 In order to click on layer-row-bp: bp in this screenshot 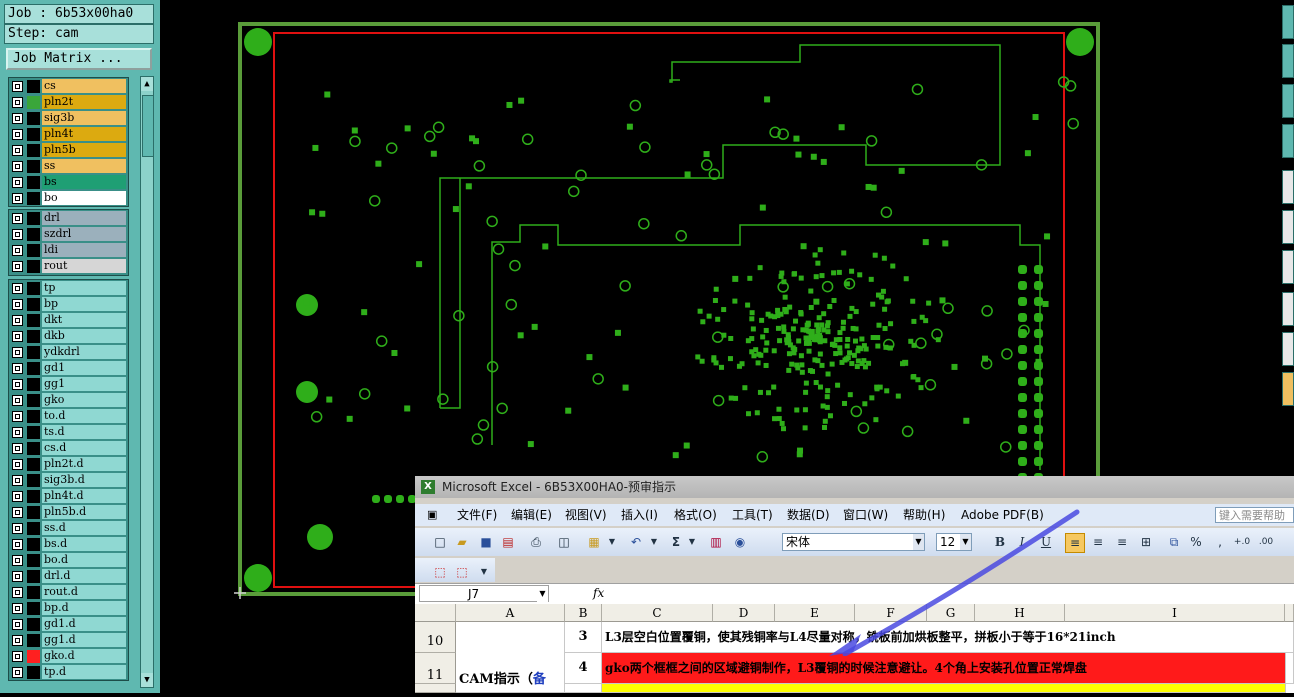, I will do `click(68, 304)`.